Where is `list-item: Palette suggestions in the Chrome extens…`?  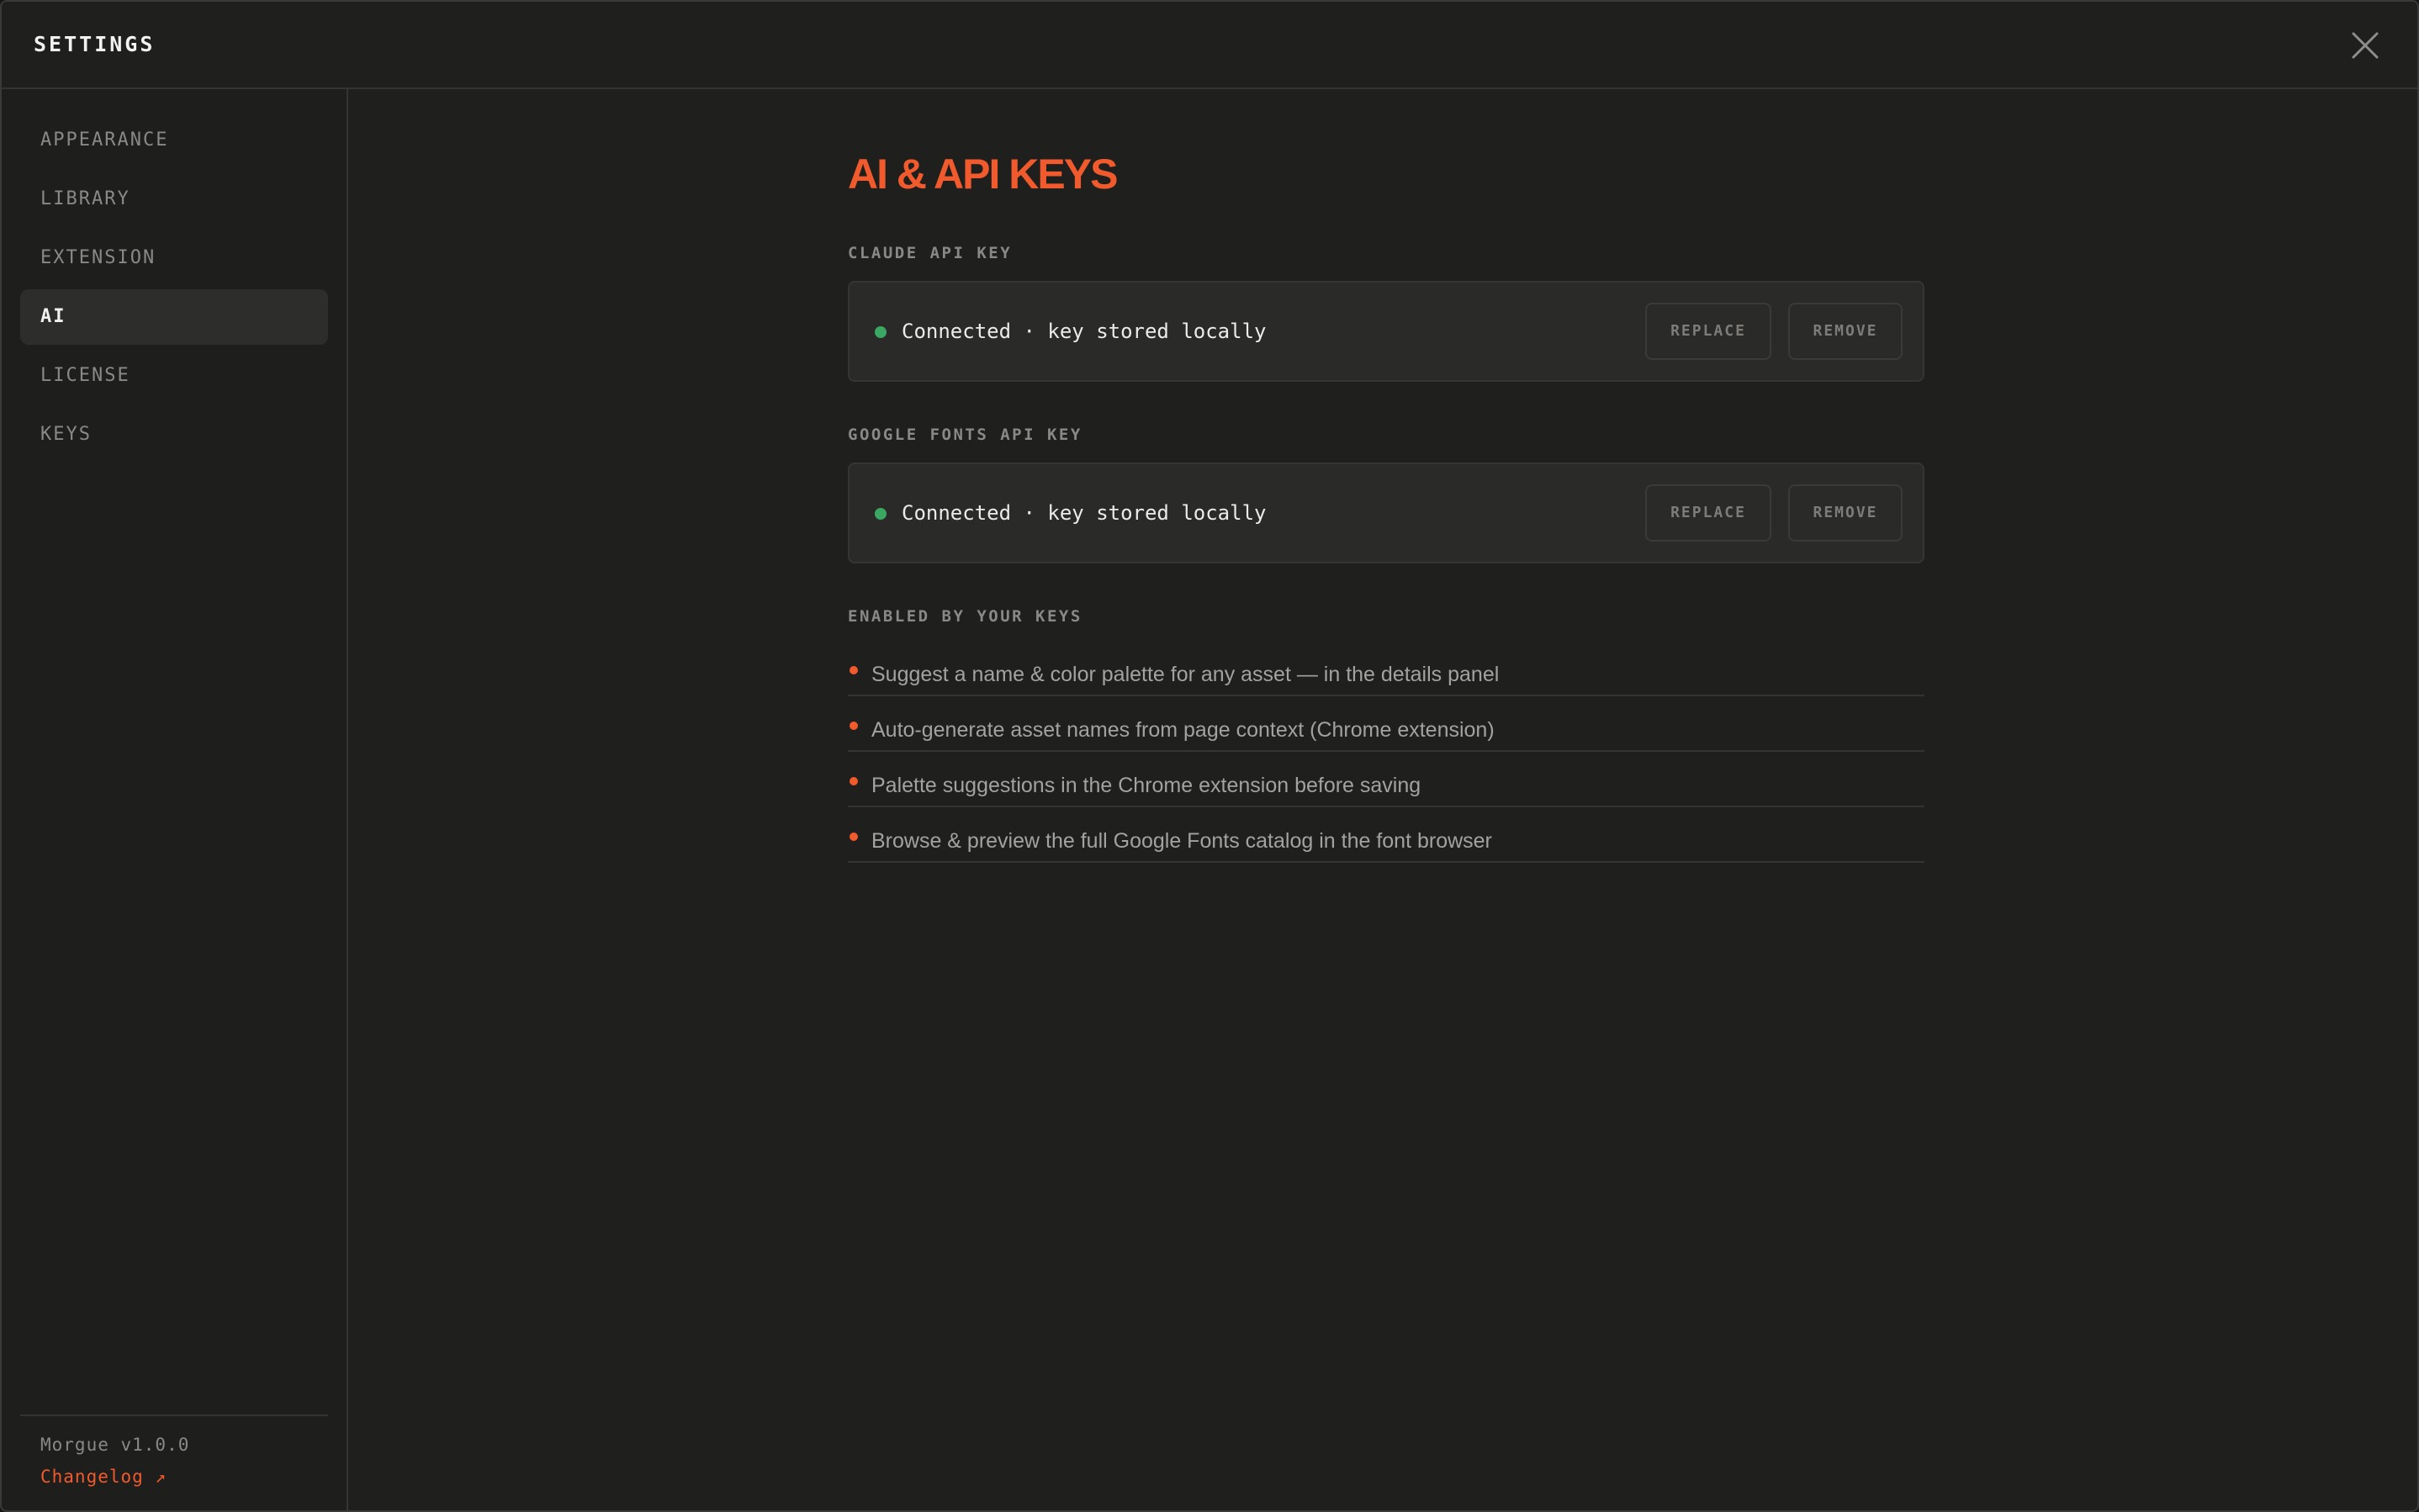 list-item: Palette suggestions in the Chrome extens… is located at coordinates (1386, 779).